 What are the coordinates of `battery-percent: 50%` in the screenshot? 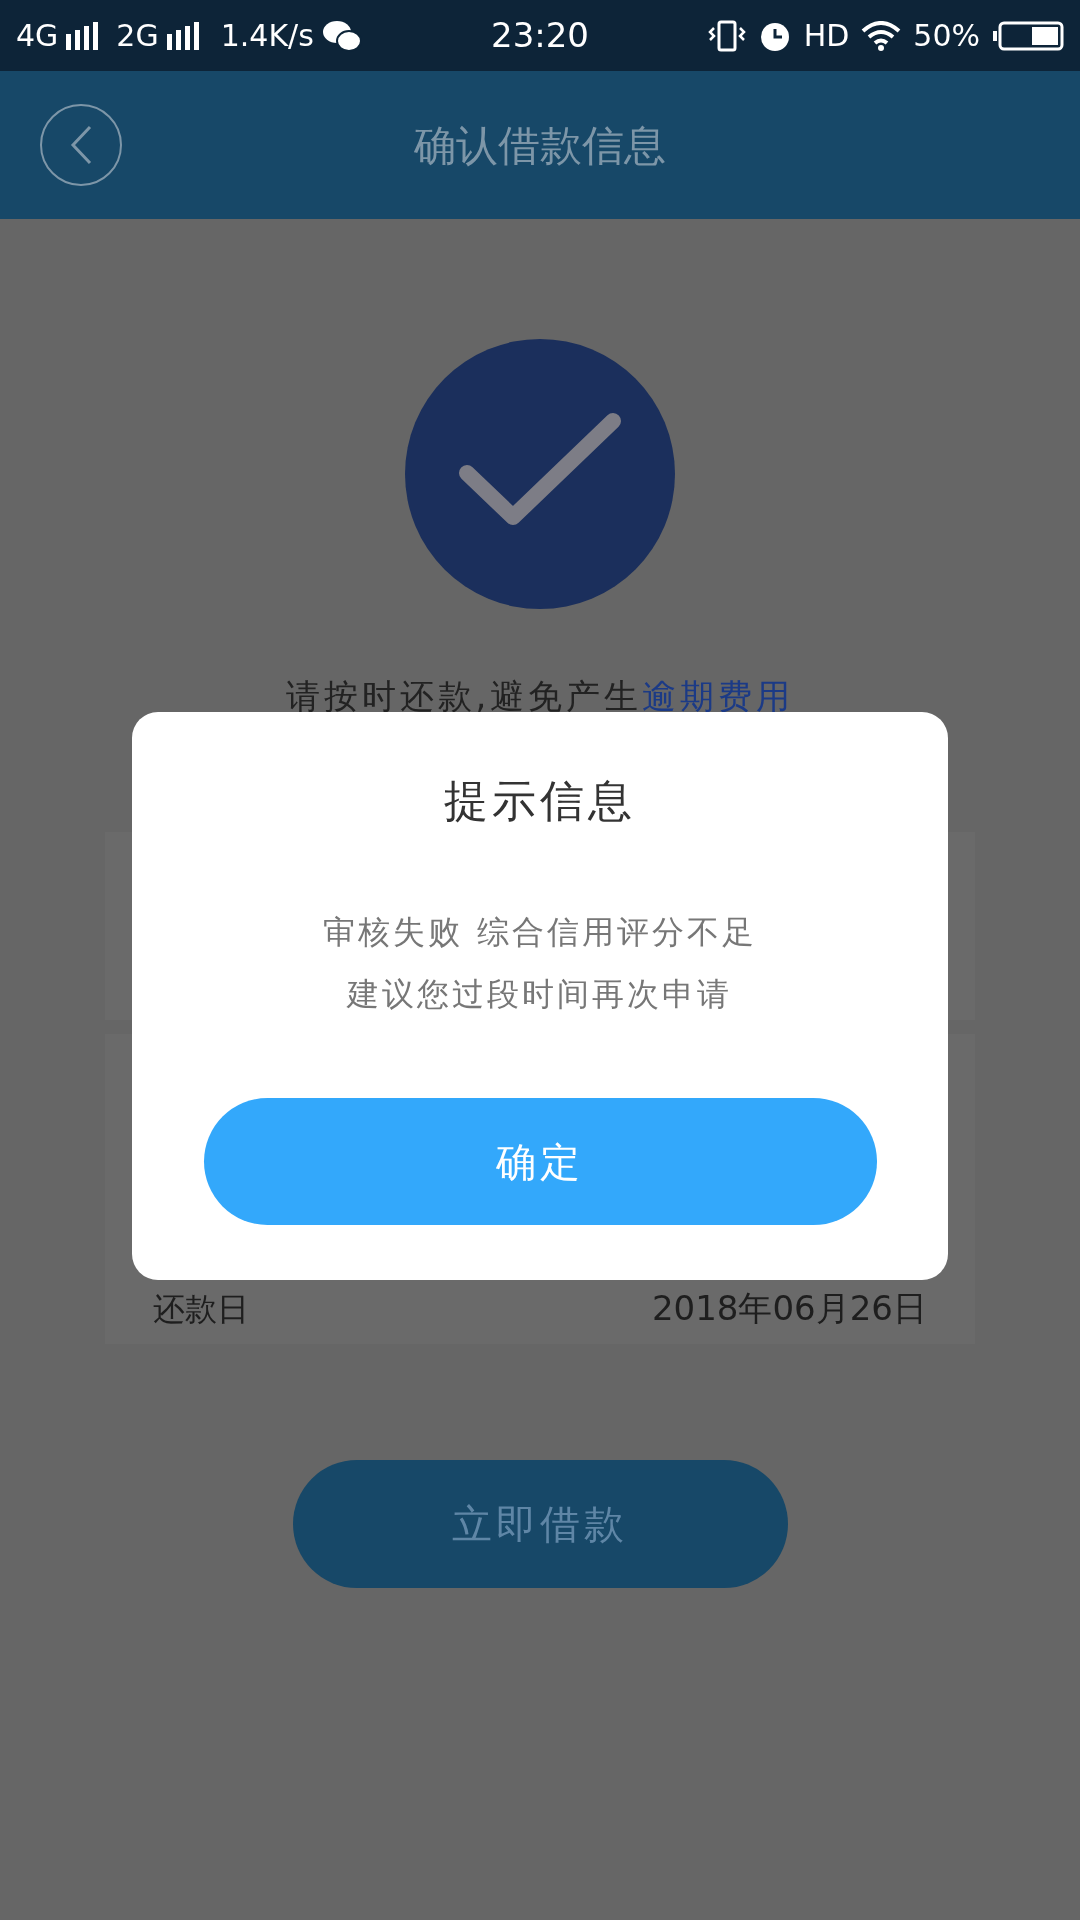 It's located at (946, 36).